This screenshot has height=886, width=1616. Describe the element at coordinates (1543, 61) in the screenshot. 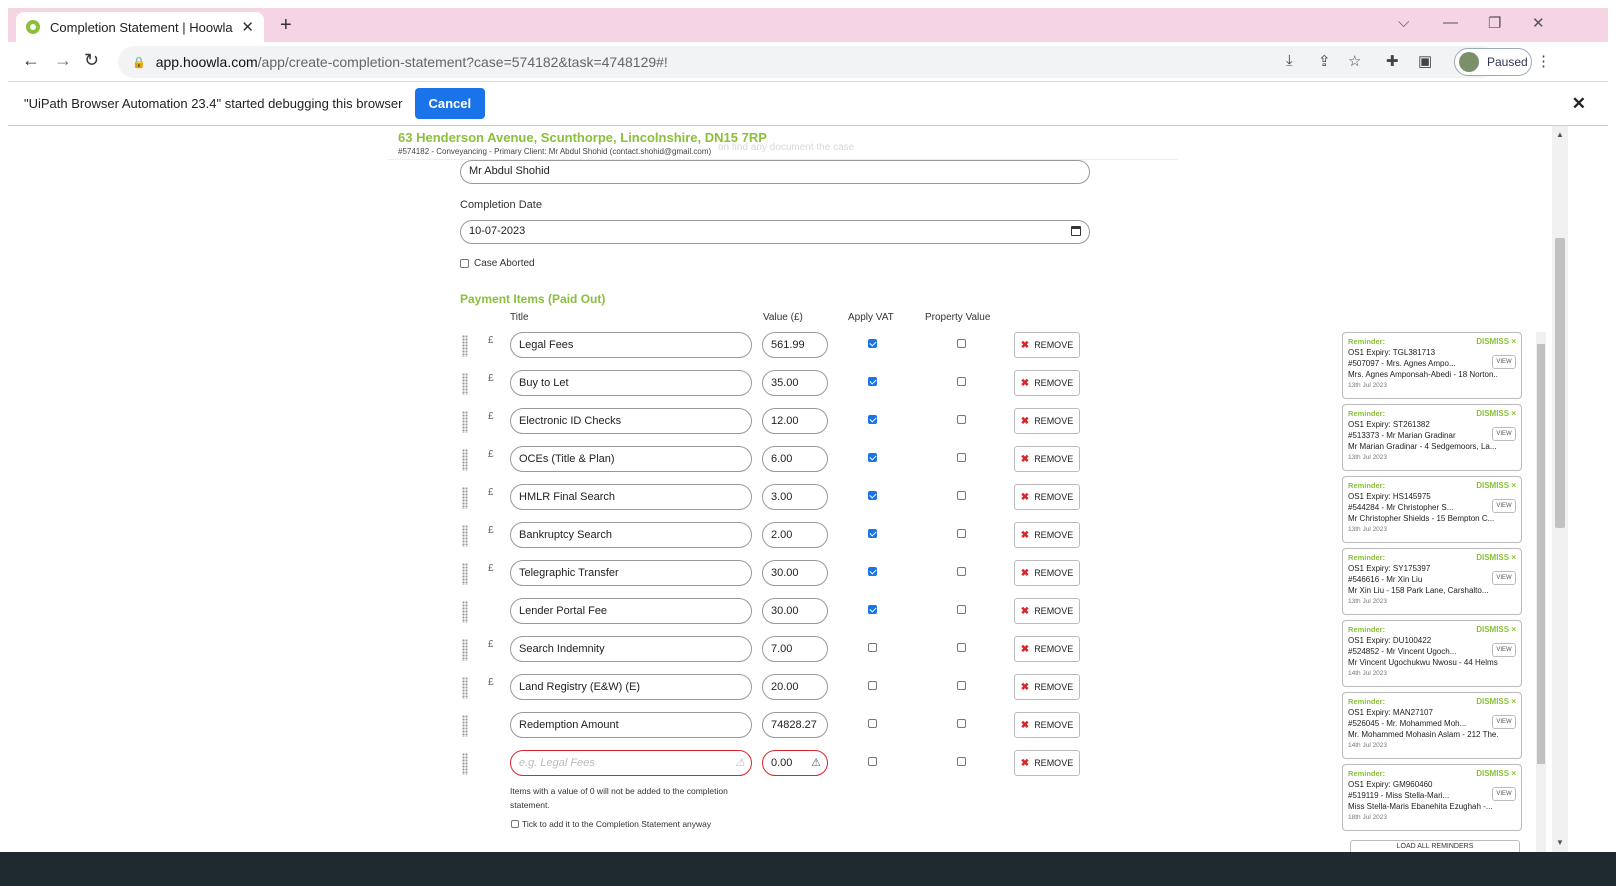

I see `more-icon: ⋮` at that location.